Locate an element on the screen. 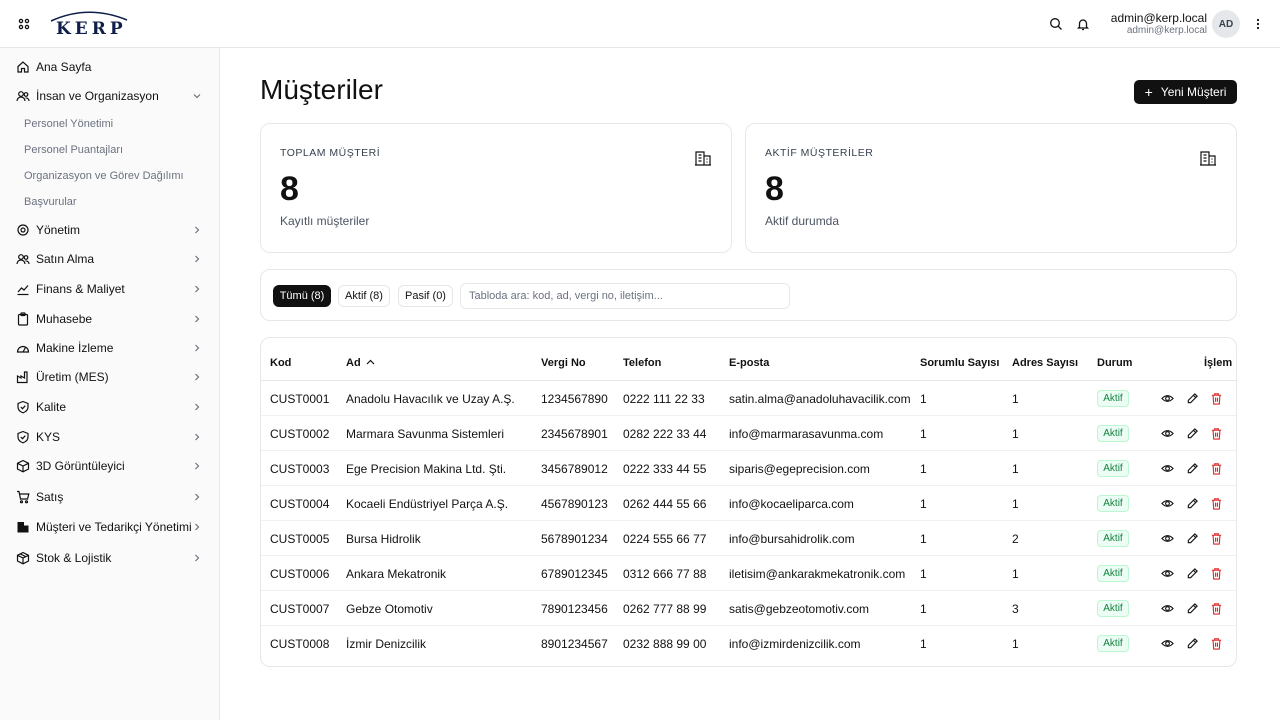 Image resolution: width=1280 pixels, height=720 pixels. sidebar-item-musteri-tedarikci: Müşteri ve Tedarikçi Yönetimi is located at coordinates (110, 527).